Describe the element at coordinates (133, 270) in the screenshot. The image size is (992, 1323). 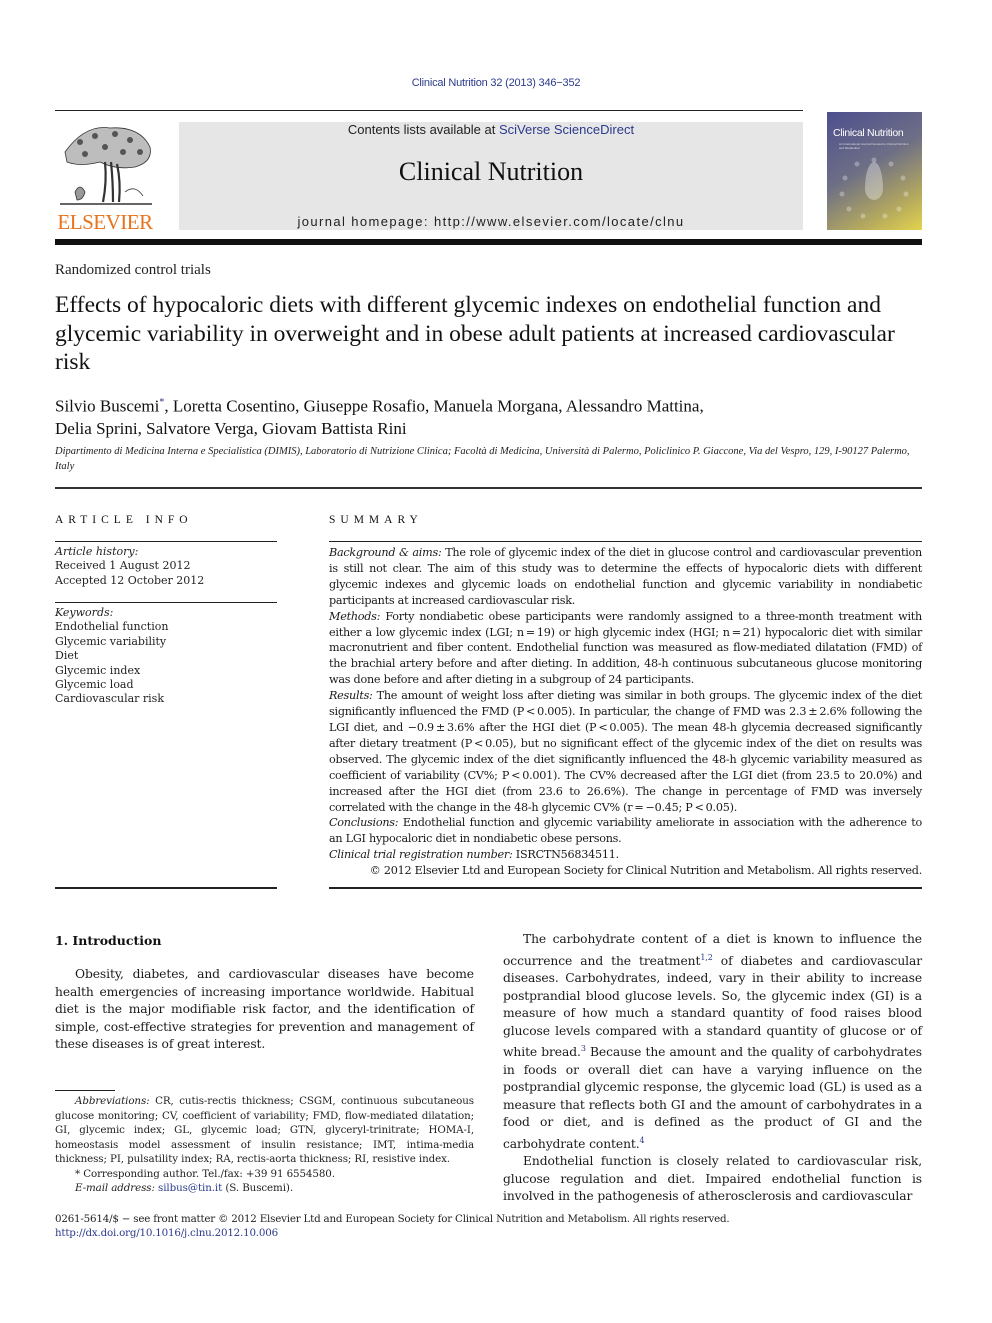
I see `article-section-type: Randomized control trials` at that location.